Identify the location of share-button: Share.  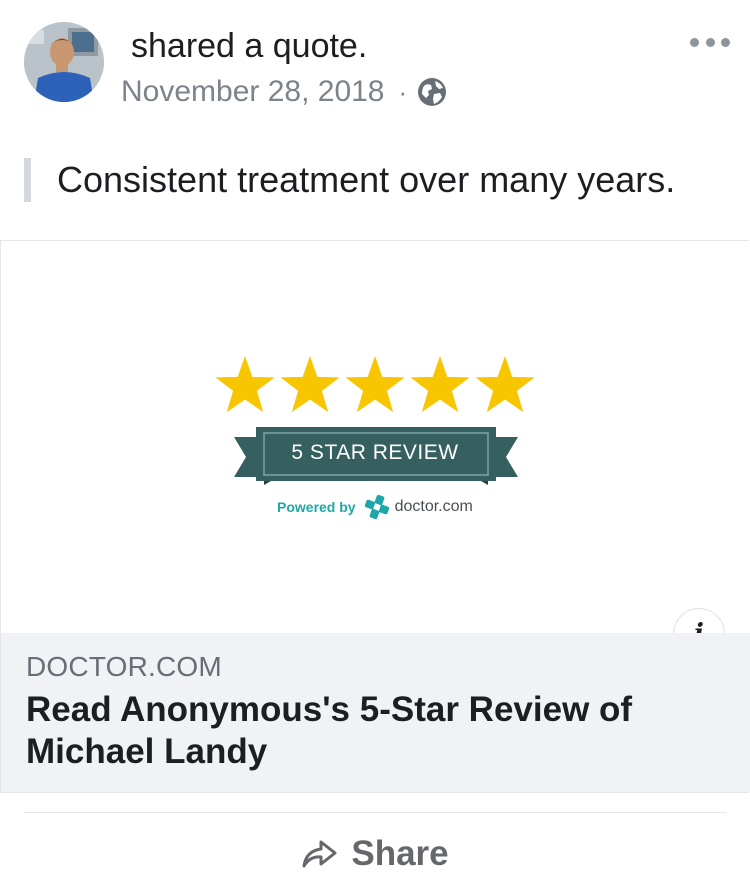
(375, 854).